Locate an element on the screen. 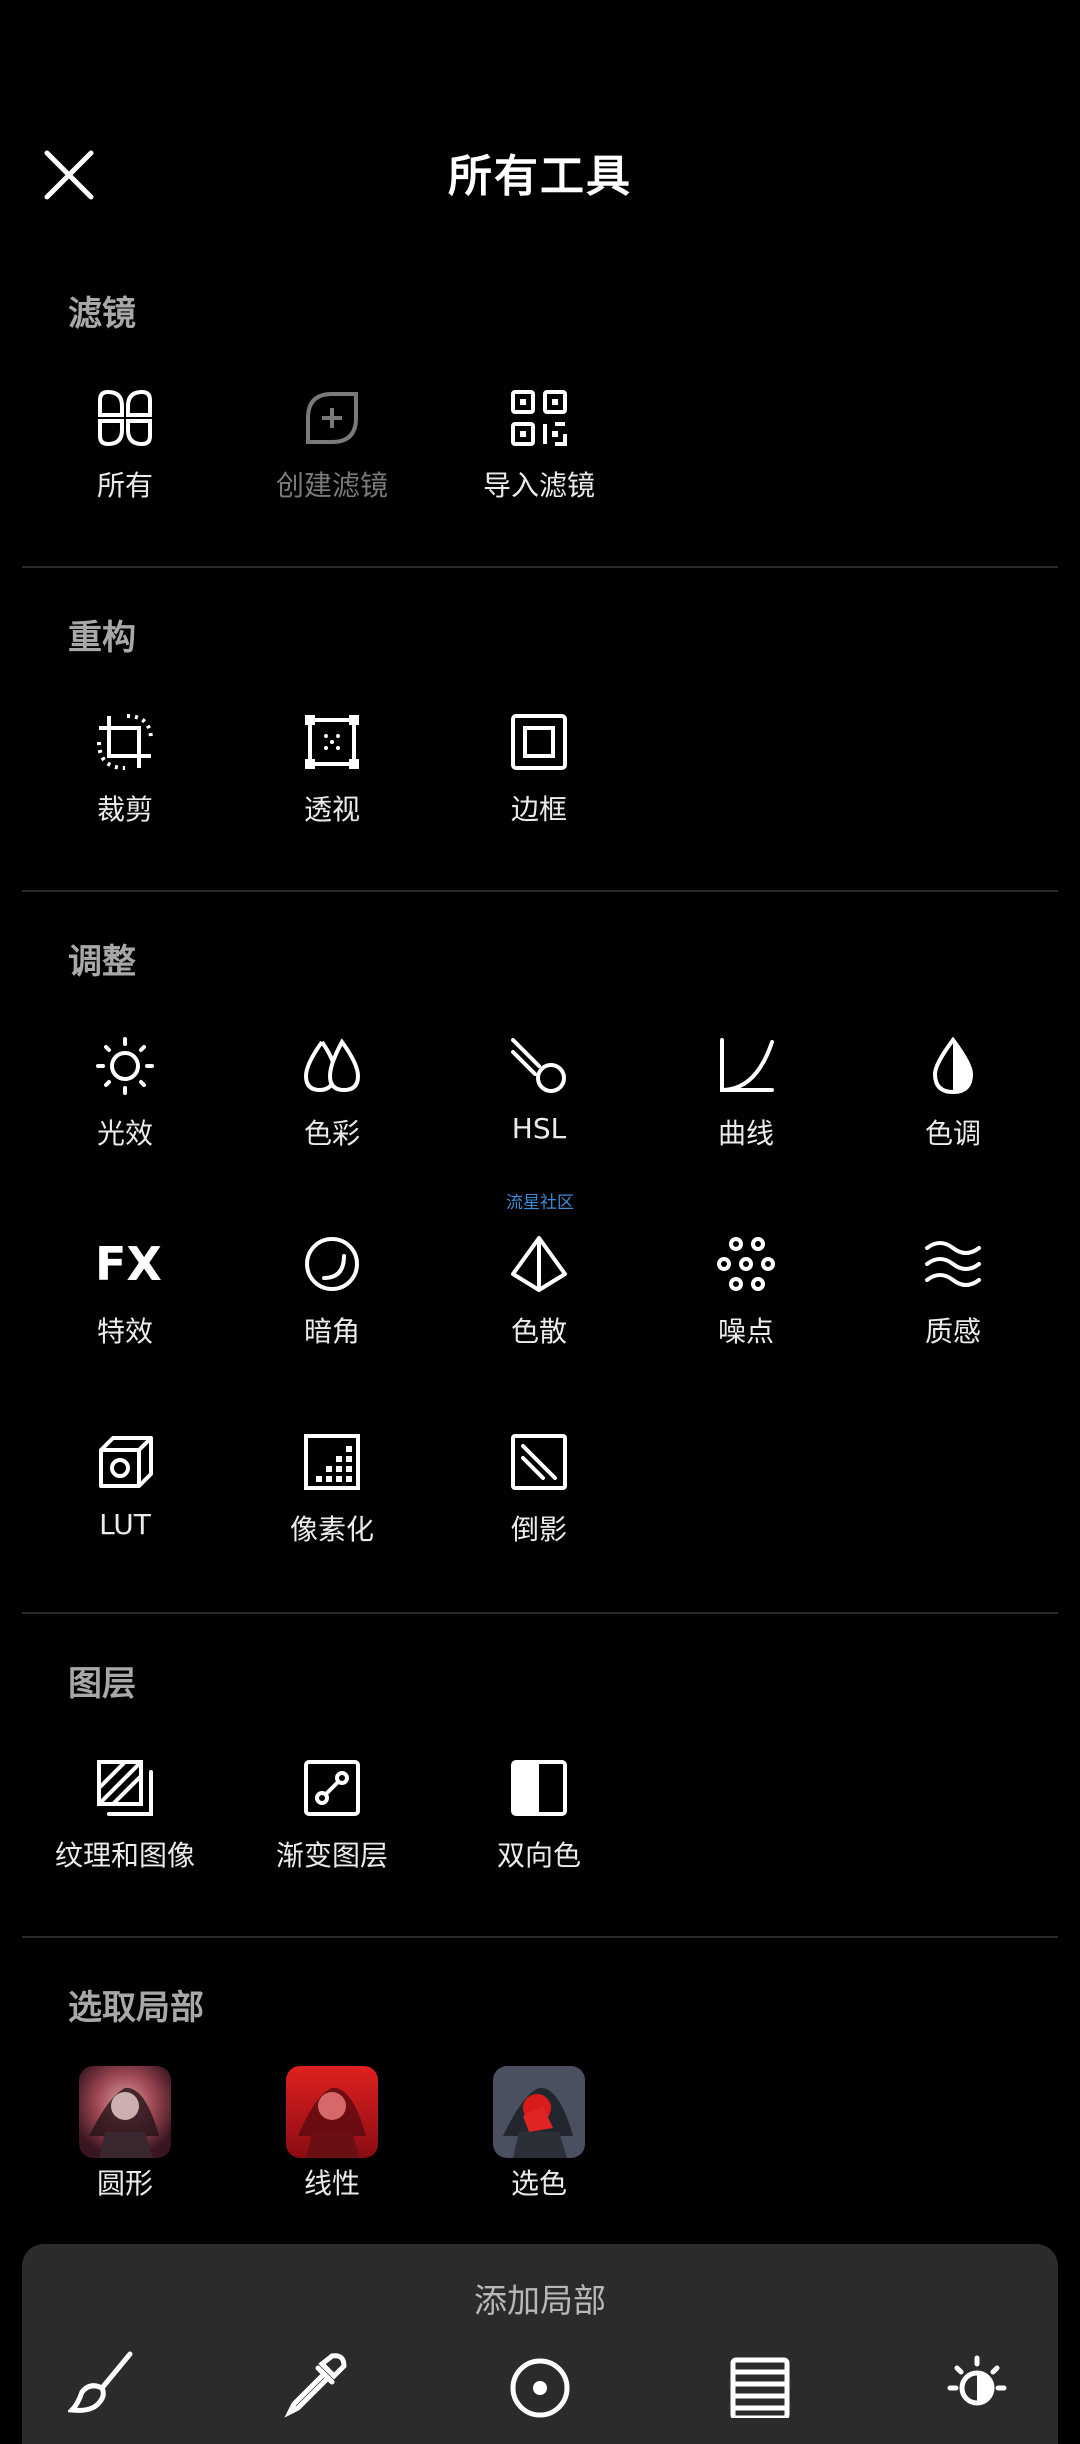  tool-label: 曲线 is located at coordinates (745, 1133).